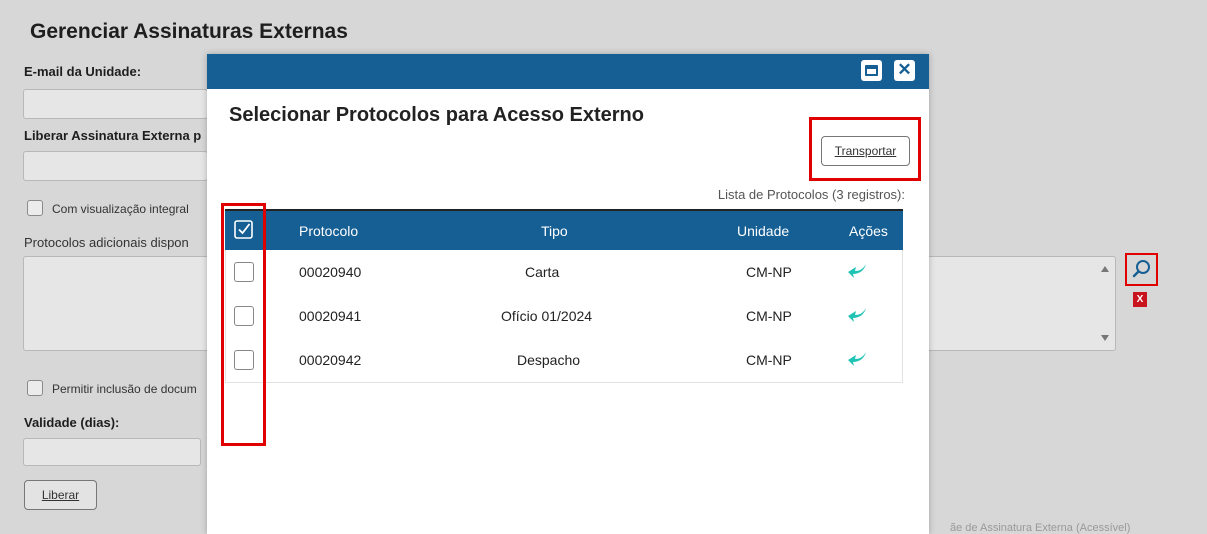 This screenshot has width=1207, height=534. What do you see at coordinates (554, 231) in the screenshot?
I see `col-tipo: Tipo` at bounding box center [554, 231].